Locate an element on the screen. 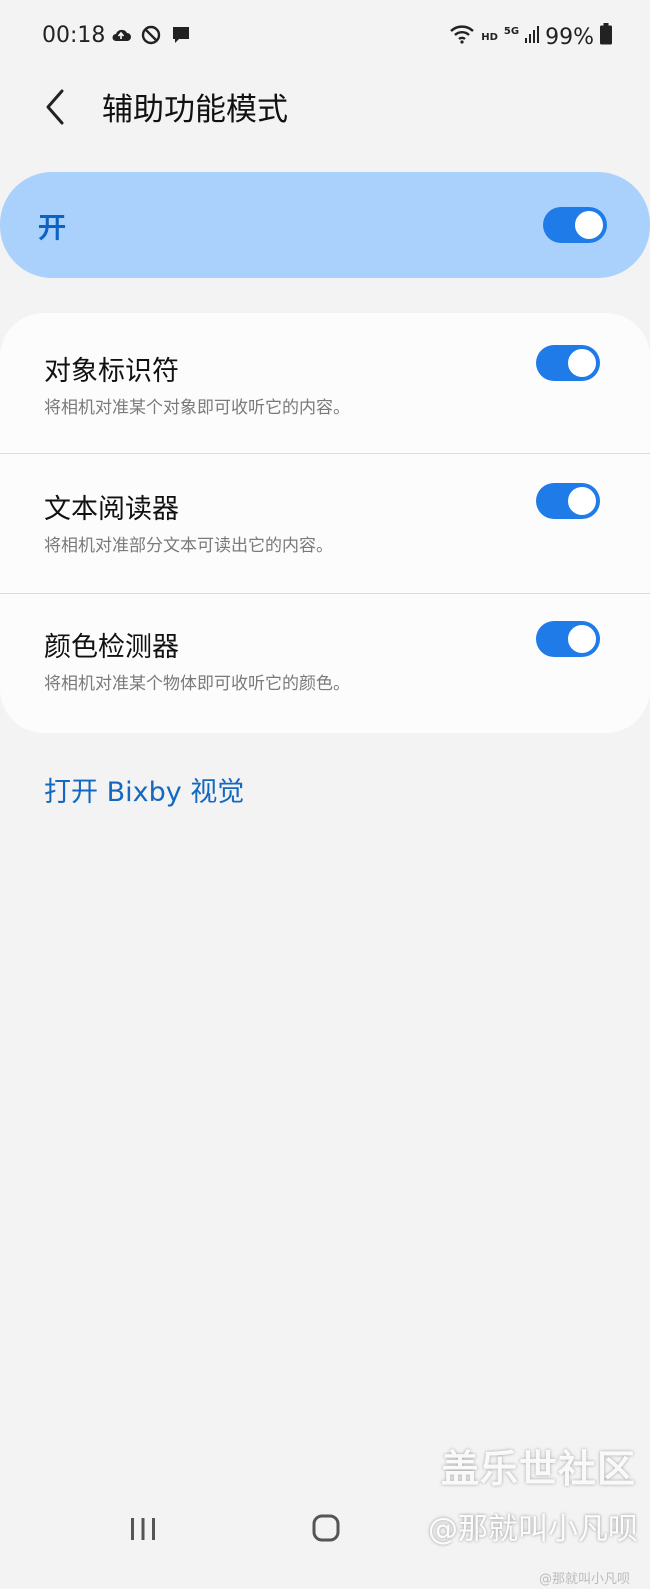 This screenshot has height=1589, width=650. watermark-handle: @那就叫小凡呗 is located at coordinates (533, 1529).